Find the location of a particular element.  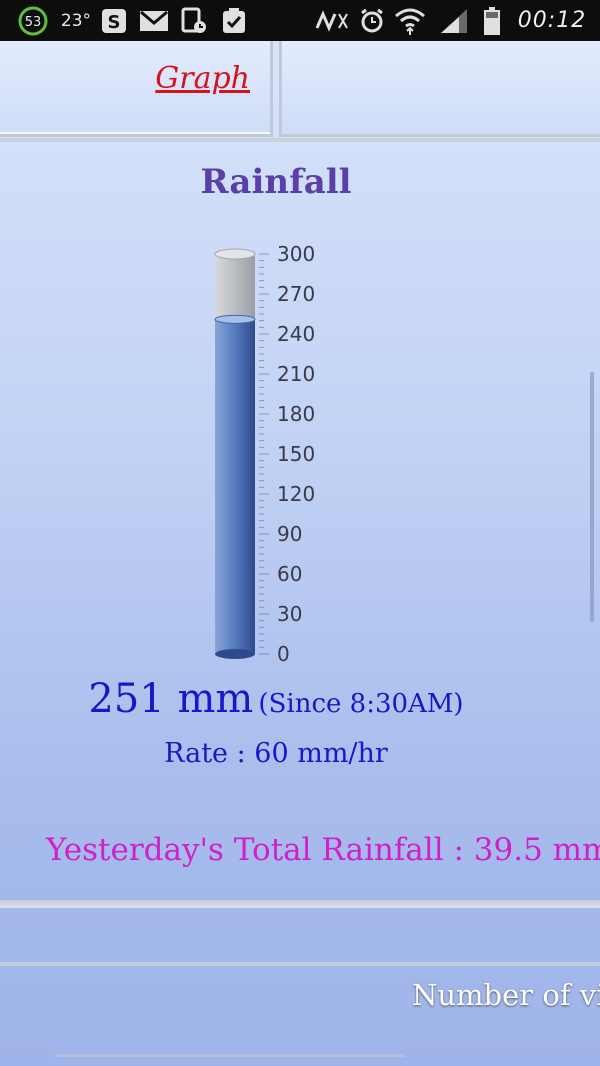

gauge-tick-label: 210 is located at coordinates (296, 374).